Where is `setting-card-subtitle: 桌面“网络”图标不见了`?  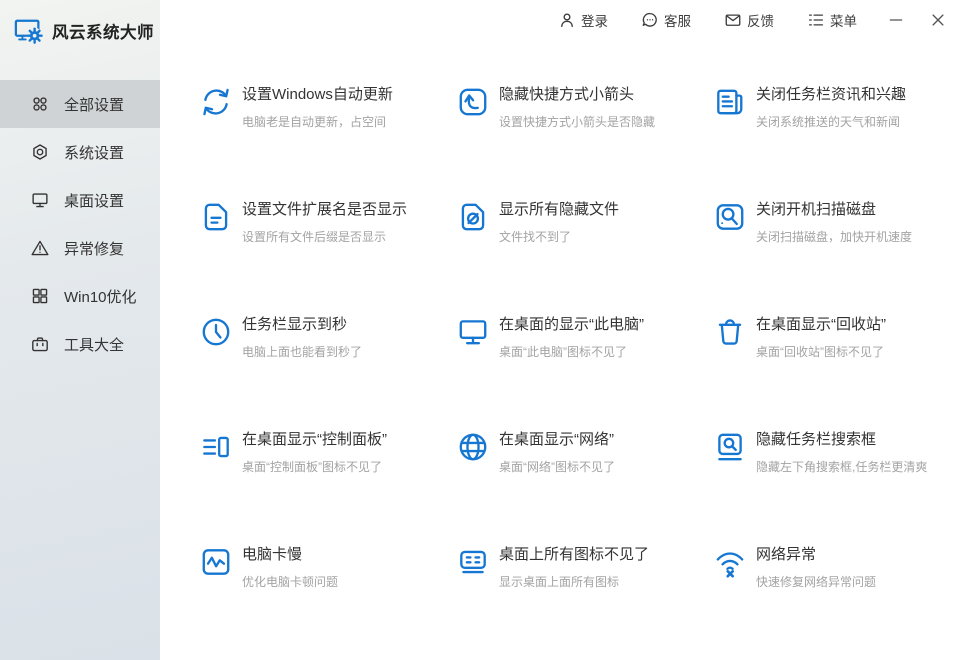
setting-card-subtitle: 桌面“网络”图标不见了 is located at coordinates (557, 467).